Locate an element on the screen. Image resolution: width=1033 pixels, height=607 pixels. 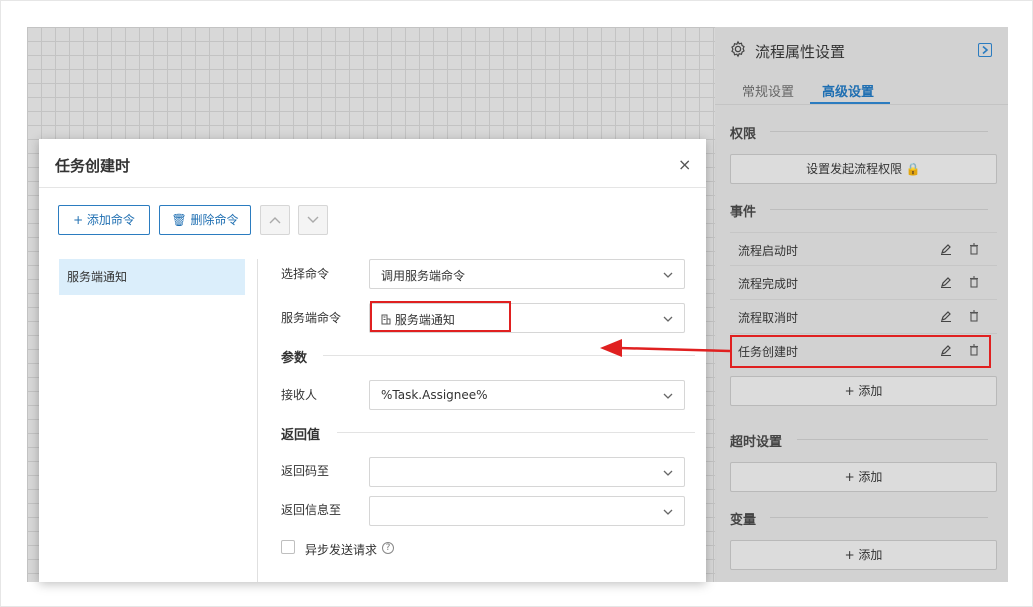
panel-title: 流程属性设置 is located at coordinates (800, 52).